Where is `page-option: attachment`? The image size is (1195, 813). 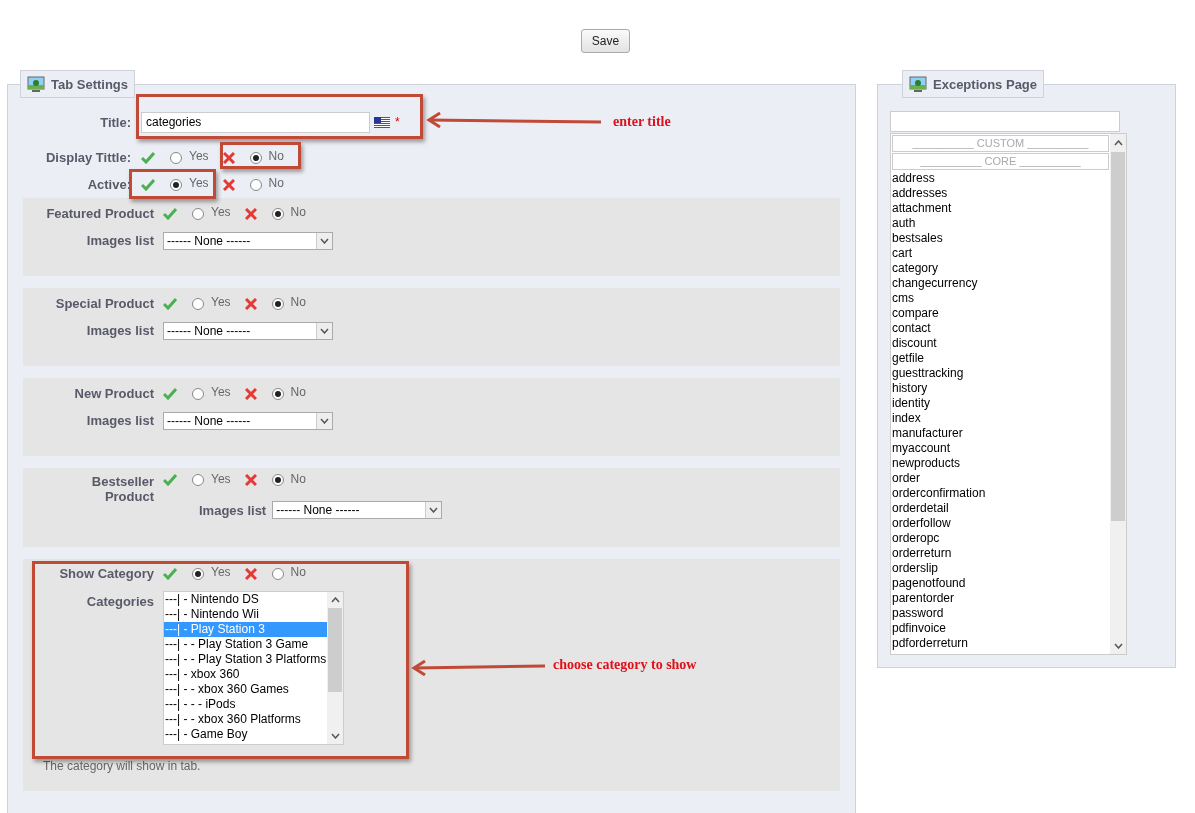
page-option: attachment is located at coordinates (1000, 208).